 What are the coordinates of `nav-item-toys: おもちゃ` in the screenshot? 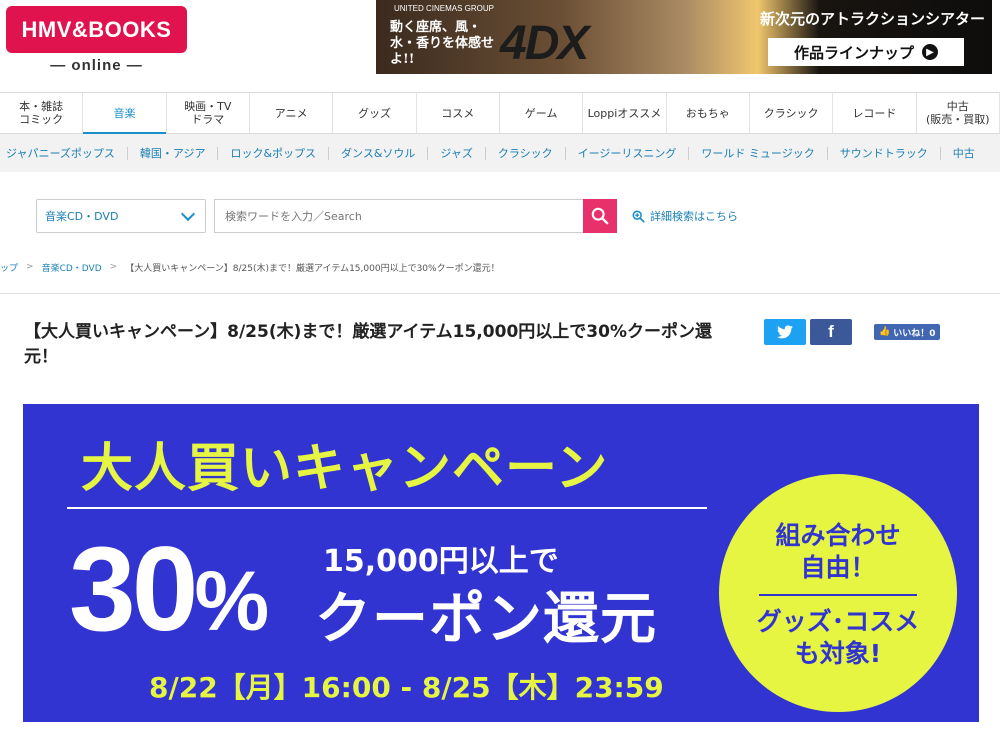 It's located at (708, 113).